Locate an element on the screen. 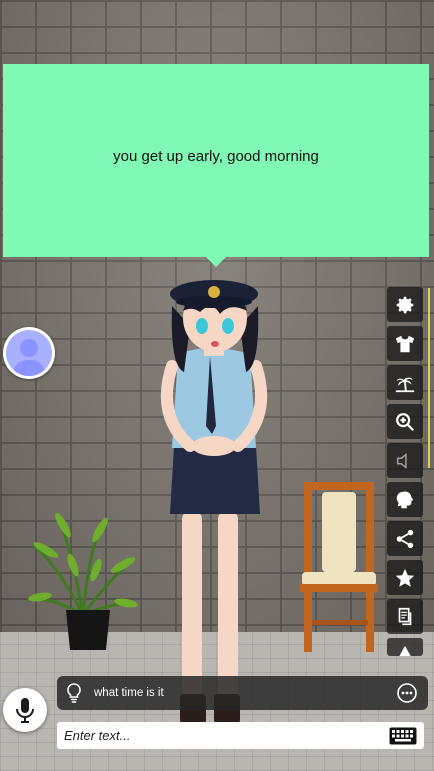 The height and width of the screenshot is (771, 434). potted-plant is located at coordinates (83, 581).